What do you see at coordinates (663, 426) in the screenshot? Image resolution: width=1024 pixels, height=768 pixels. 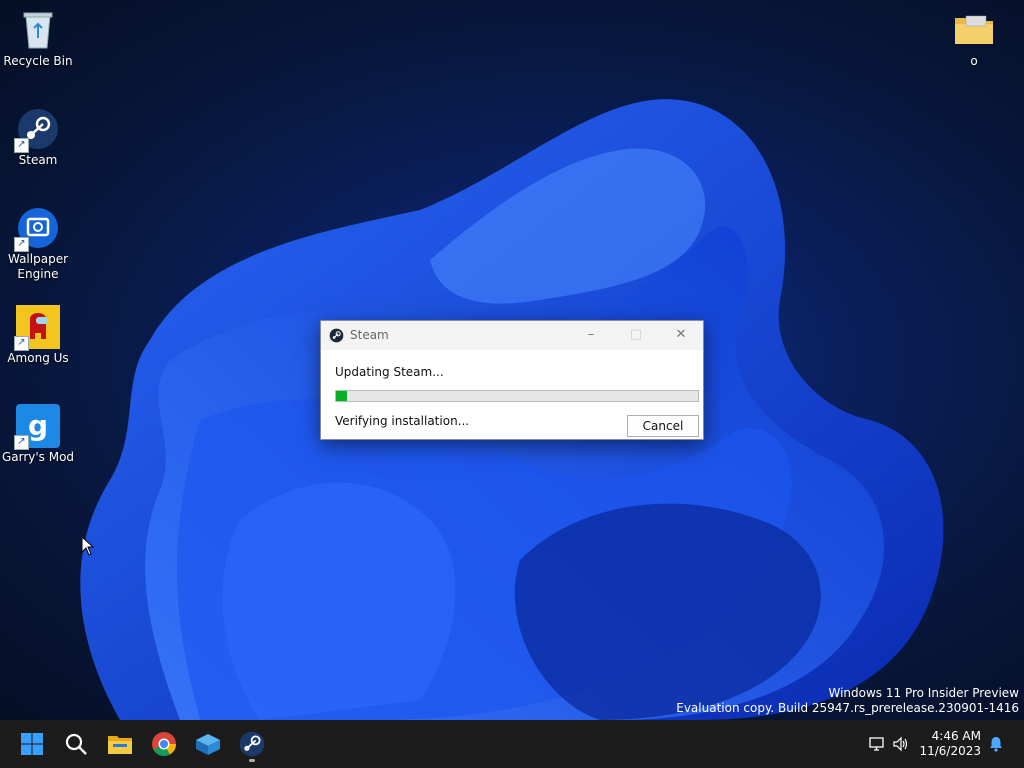 I see `cancel-button: Cancel` at bounding box center [663, 426].